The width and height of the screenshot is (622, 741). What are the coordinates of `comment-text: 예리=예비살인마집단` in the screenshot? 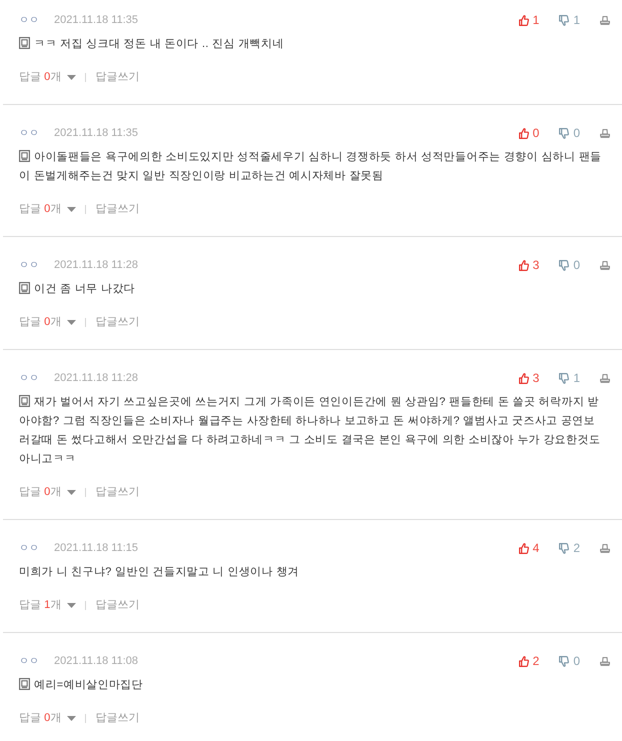 It's located at (88, 685).